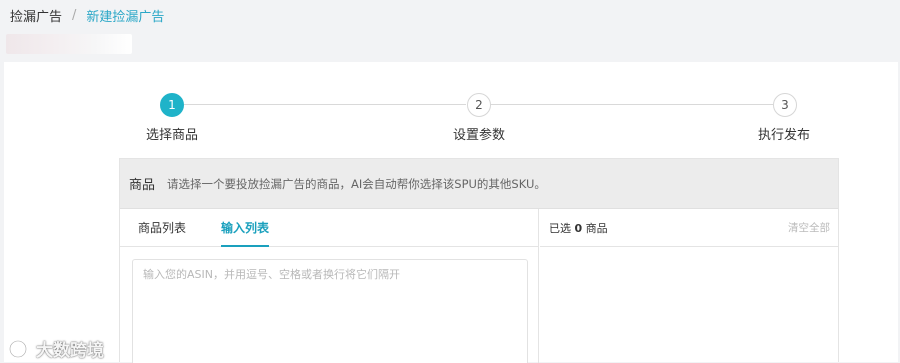  I want to click on selected-count-text: 已选 0 商品, so click(578, 228).